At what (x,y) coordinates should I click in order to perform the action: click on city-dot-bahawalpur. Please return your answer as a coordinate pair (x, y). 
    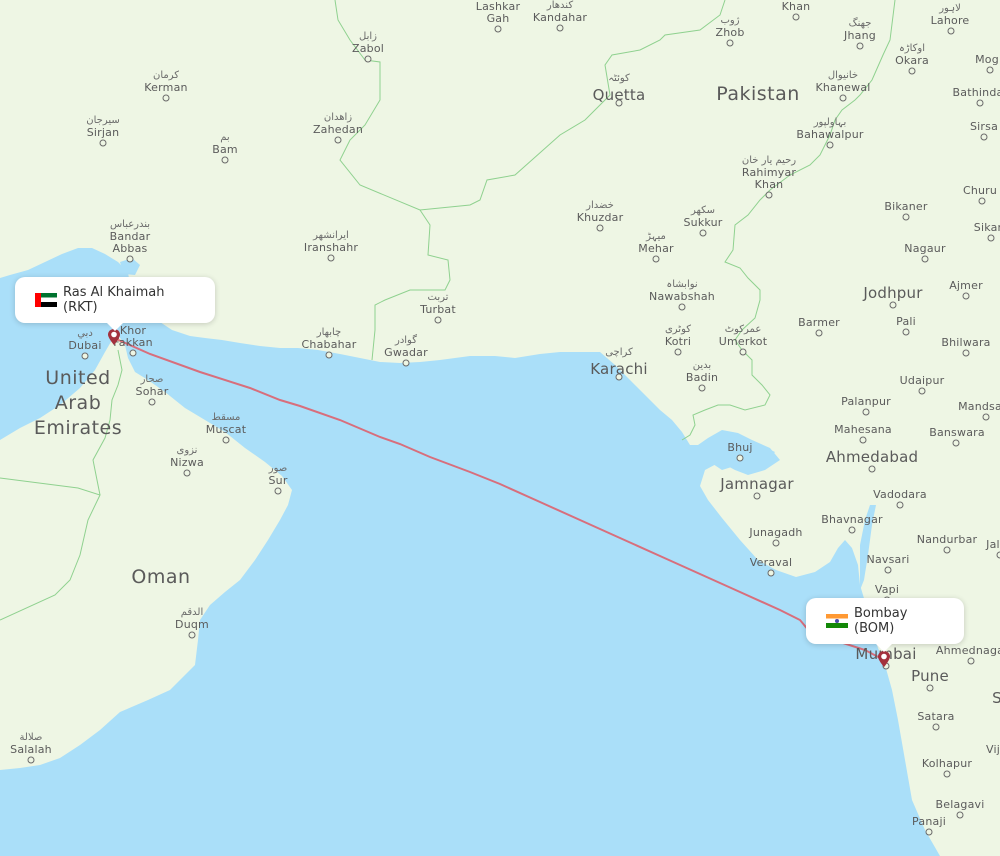
    Looking at the image, I should click on (830, 145).